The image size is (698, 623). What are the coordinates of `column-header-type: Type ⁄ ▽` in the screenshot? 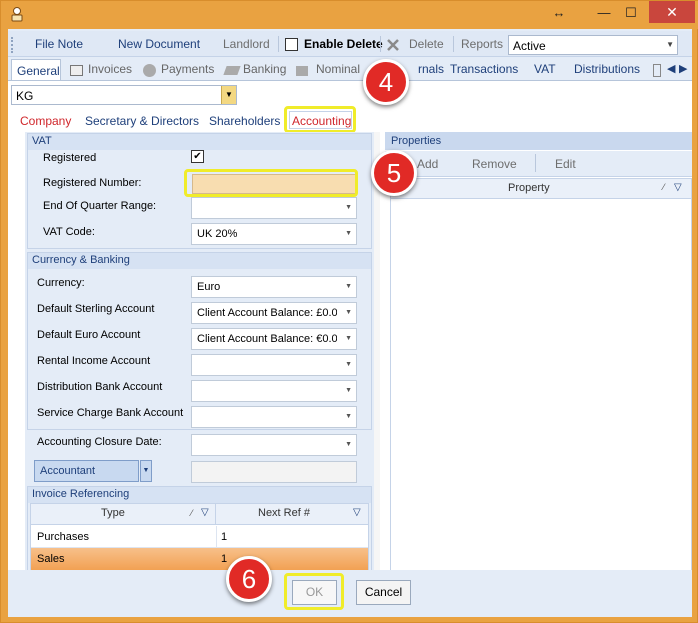 It's located at (123, 514).